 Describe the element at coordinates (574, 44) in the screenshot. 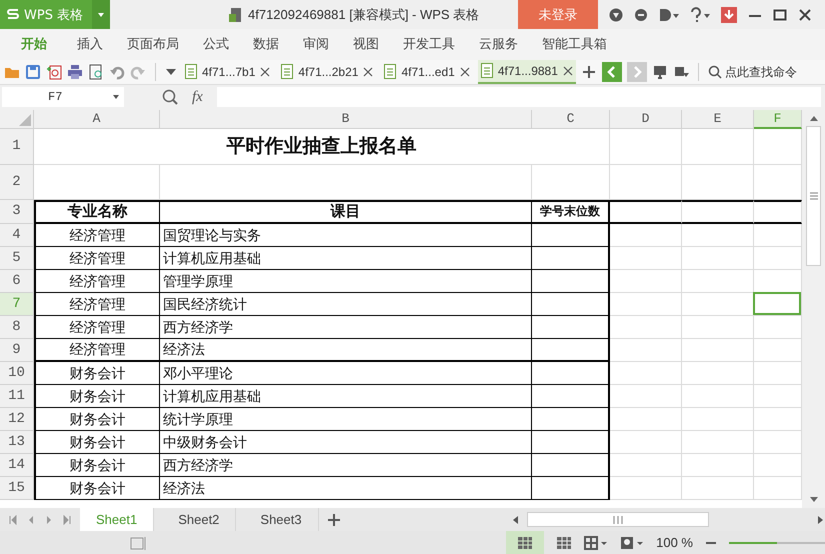

I see `ribbon-tab: 智能工具箱` at that location.